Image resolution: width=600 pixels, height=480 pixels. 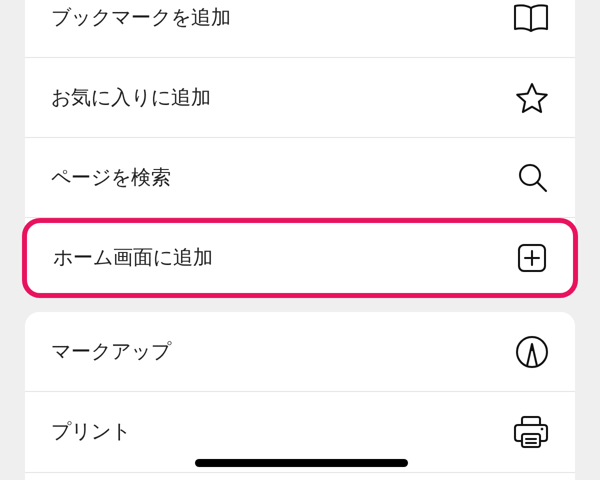 What do you see at coordinates (300, 29) in the screenshot?
I see `menu-item: ブックマークを追加` at bounding box center [300, 29].